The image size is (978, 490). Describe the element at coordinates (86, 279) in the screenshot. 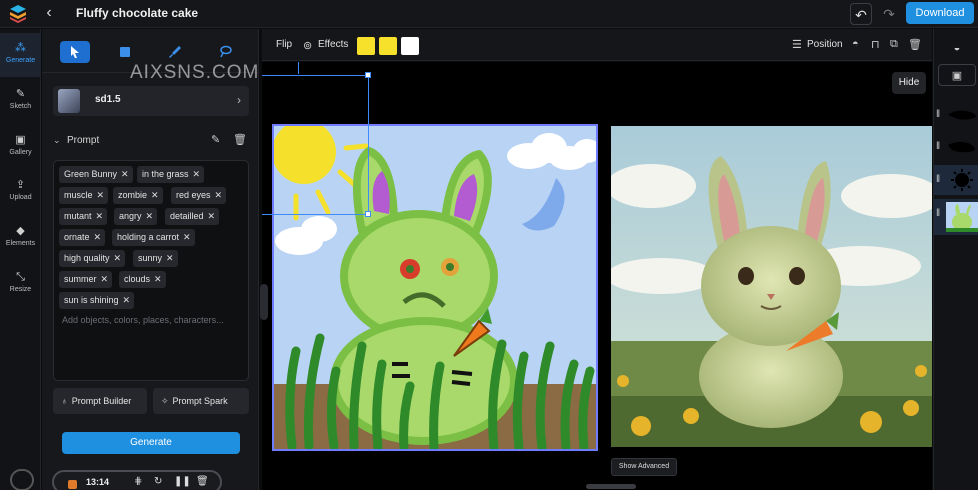

I see `prompt-tag: summer ✕` at that location.